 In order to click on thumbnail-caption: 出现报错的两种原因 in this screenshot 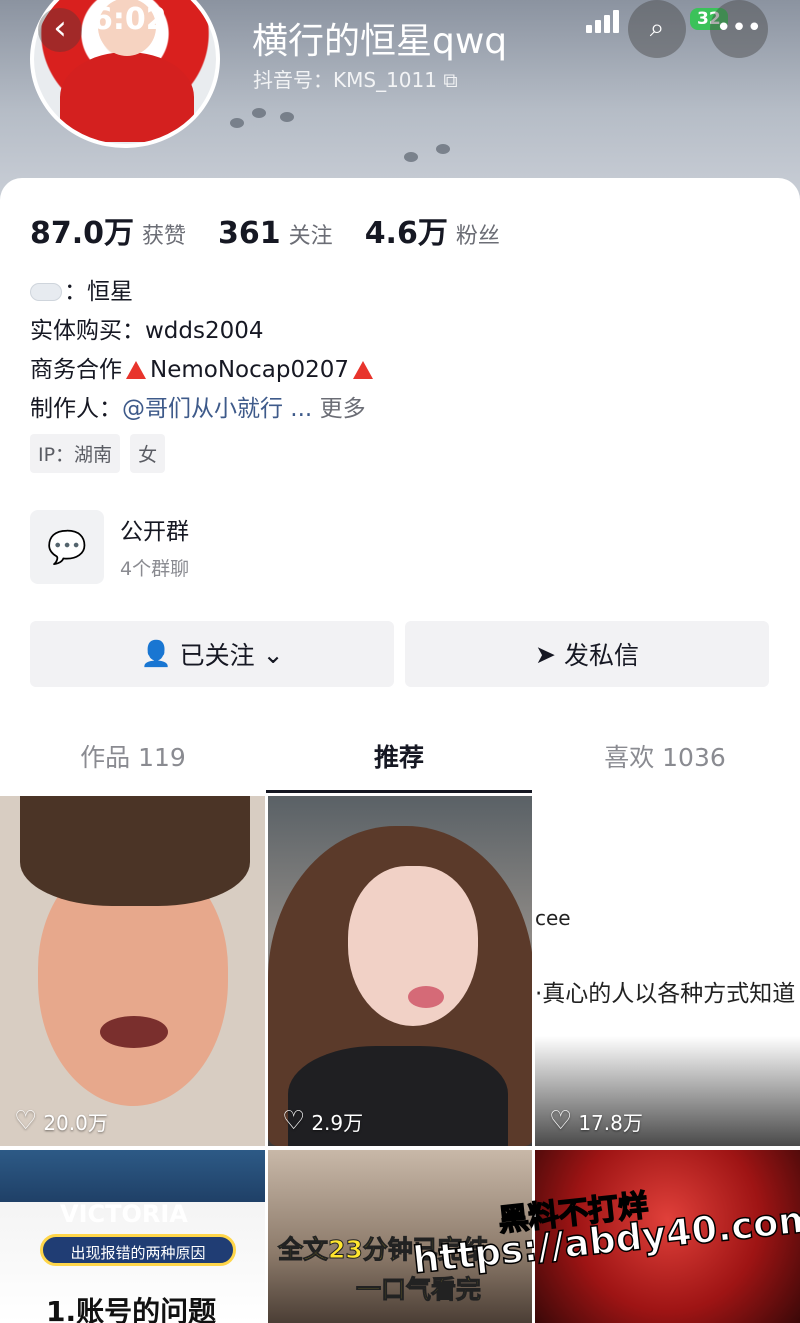, I will do `click(138, 1250)`.